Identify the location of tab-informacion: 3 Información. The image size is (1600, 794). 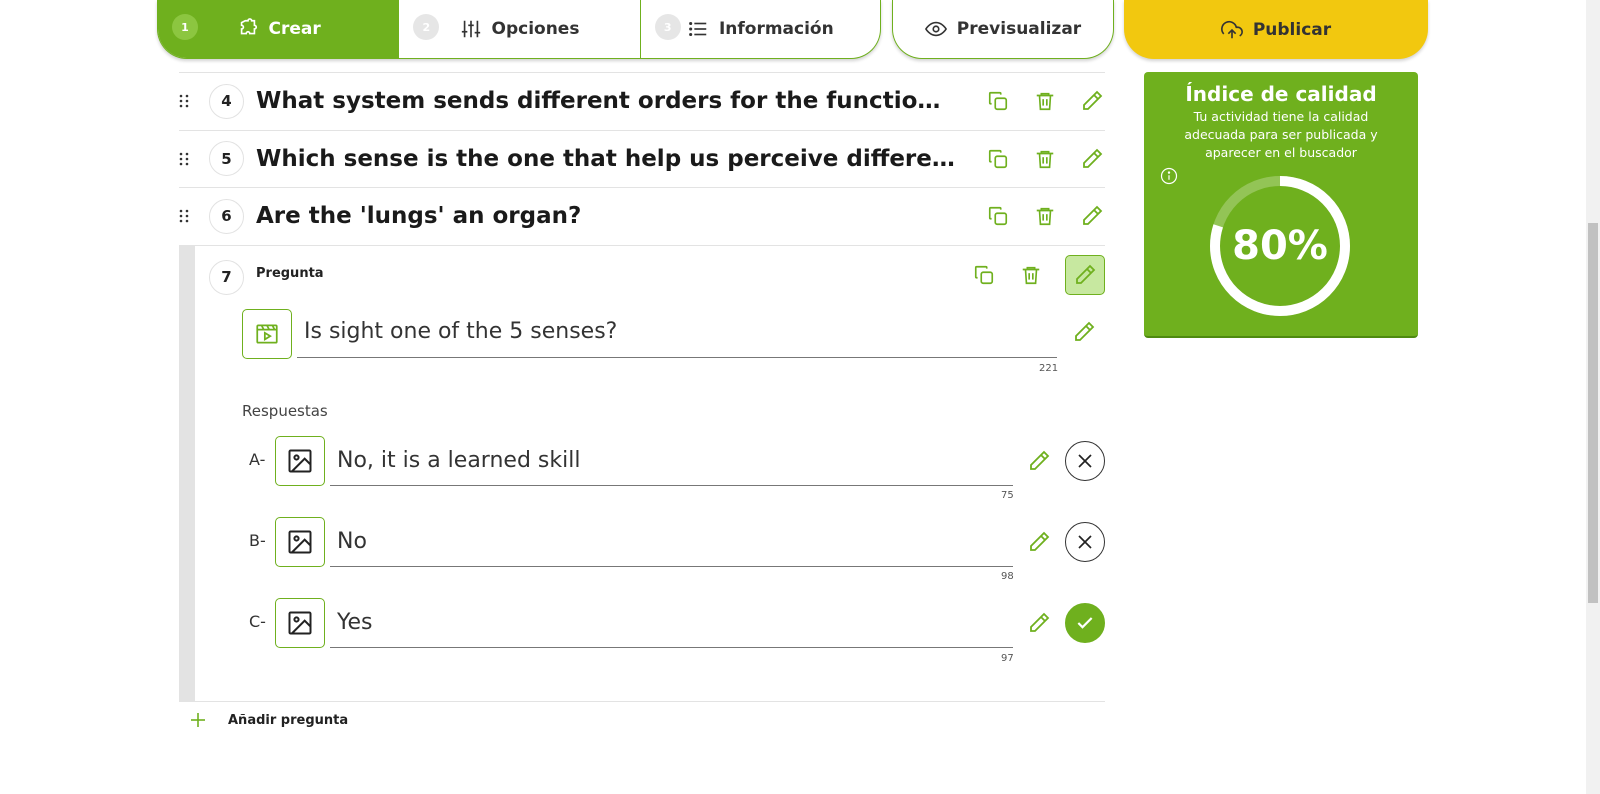
(760, 29).